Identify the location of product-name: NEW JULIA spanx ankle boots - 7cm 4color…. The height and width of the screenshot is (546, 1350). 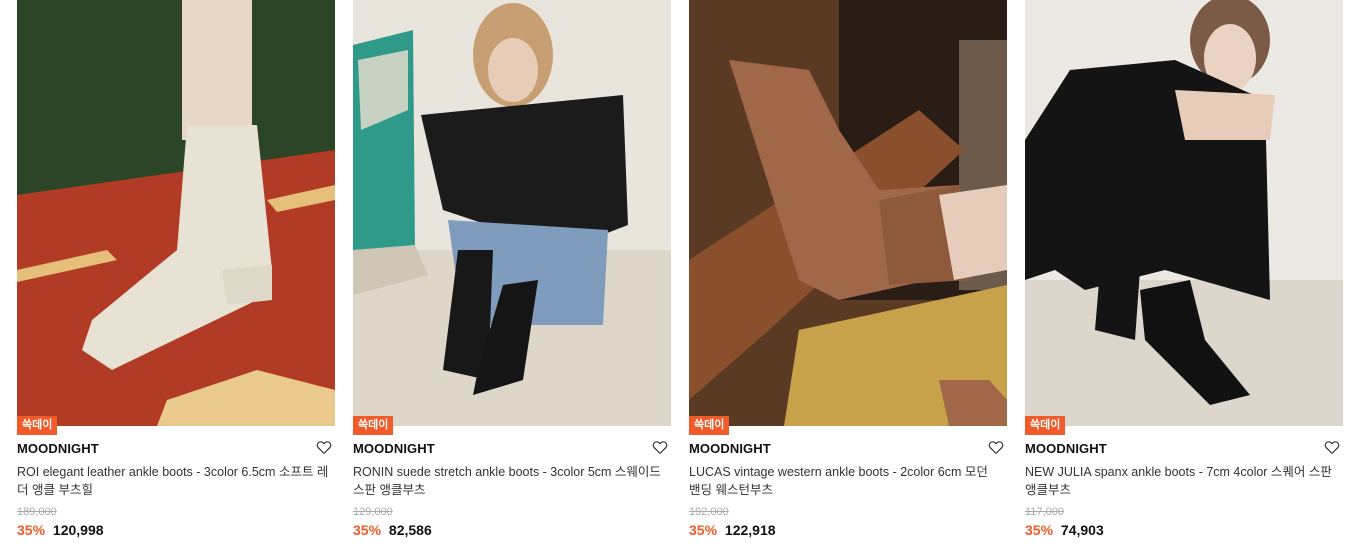
(1181, 481).